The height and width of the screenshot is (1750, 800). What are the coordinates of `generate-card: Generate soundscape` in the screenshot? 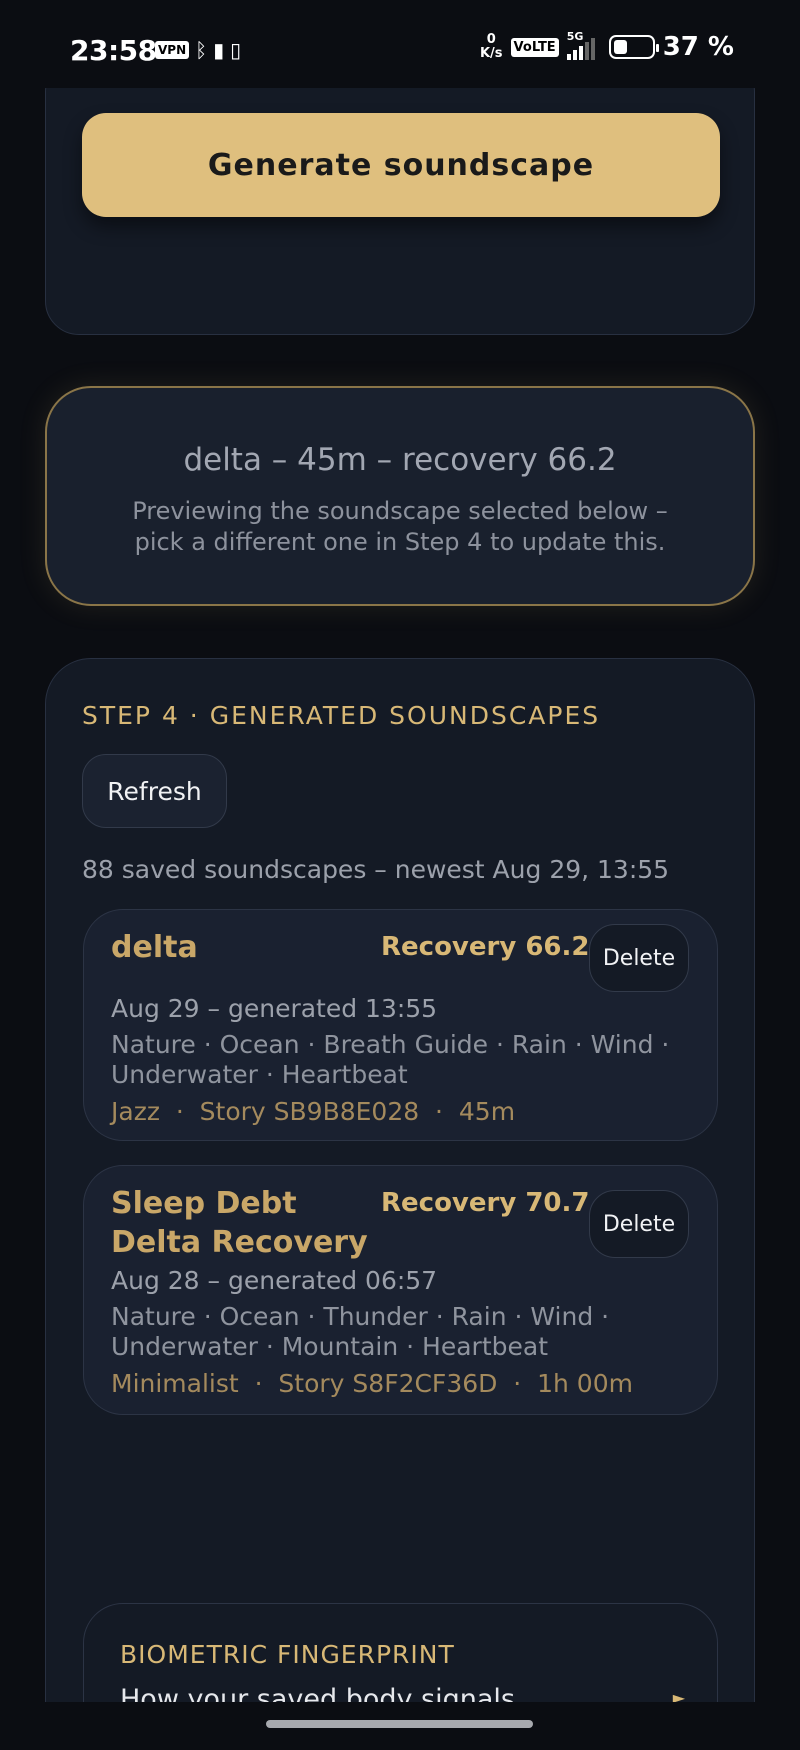 It's located at (400, 211).